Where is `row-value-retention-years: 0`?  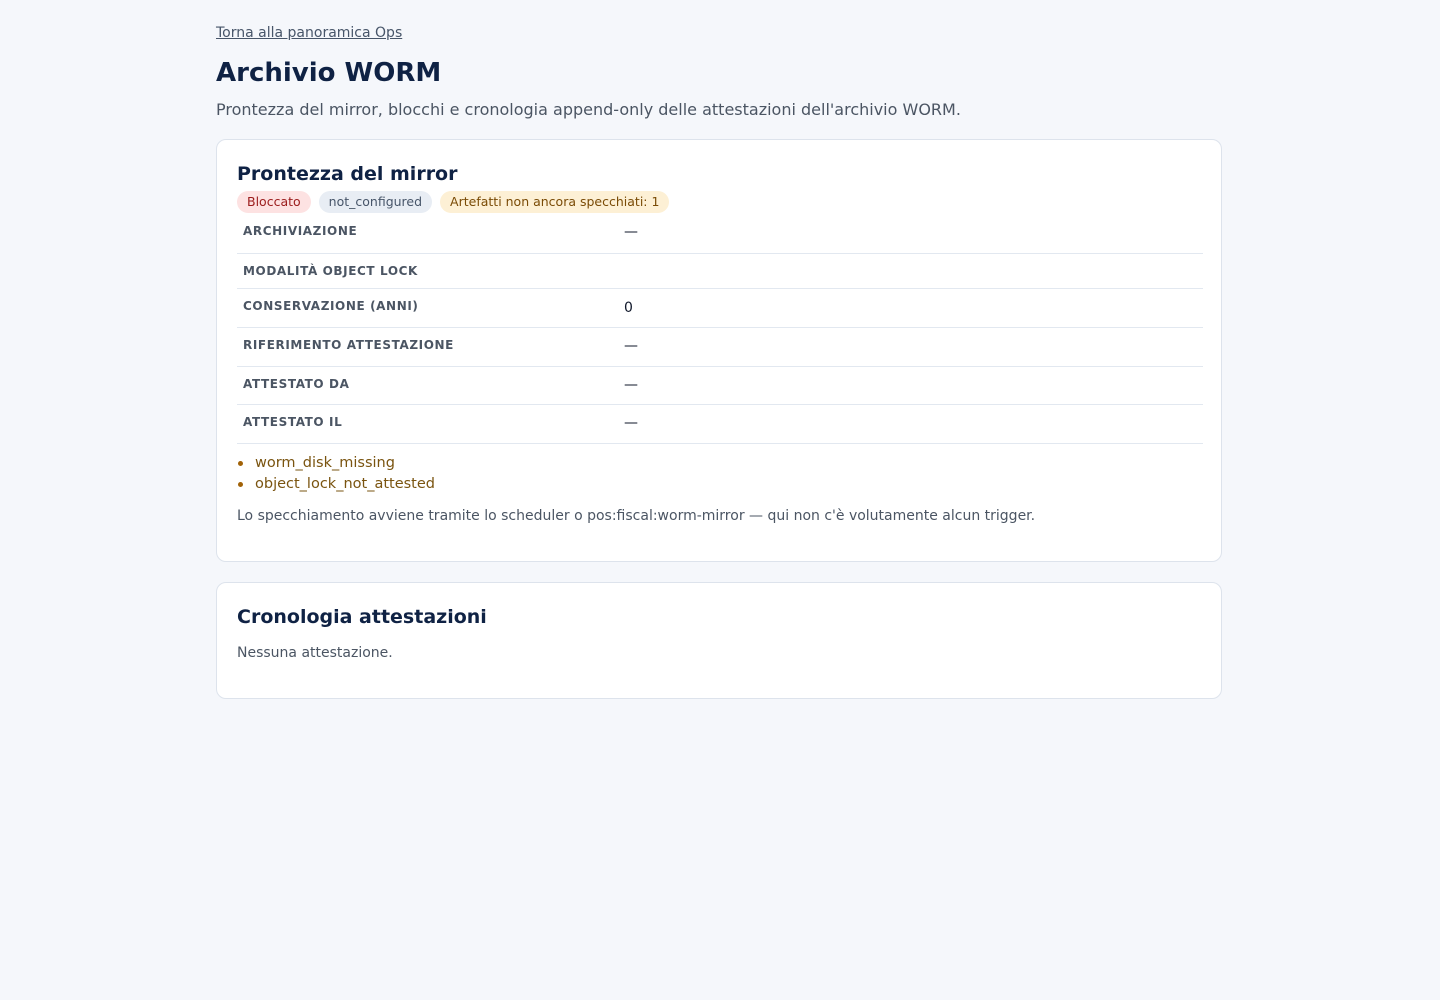
row-value-retention-years: 0 is located at coordinates (913, 308).